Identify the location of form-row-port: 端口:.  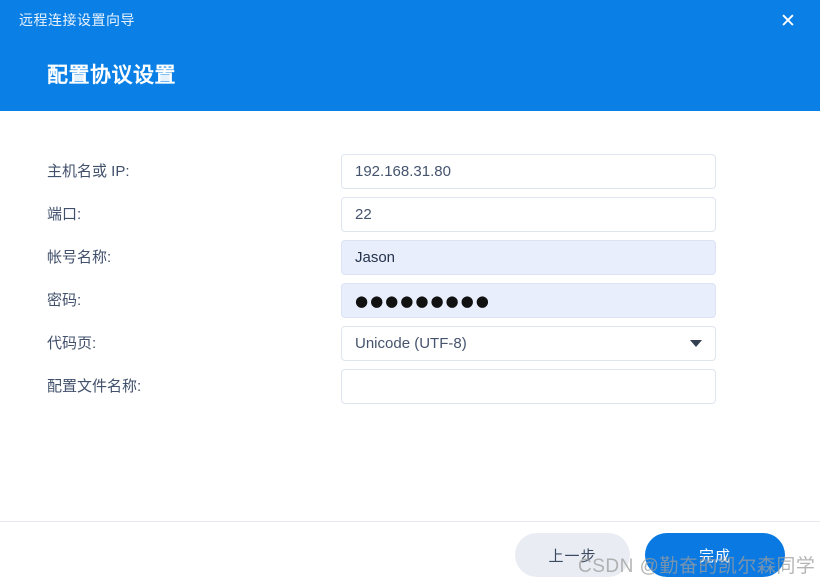
(410, 214).